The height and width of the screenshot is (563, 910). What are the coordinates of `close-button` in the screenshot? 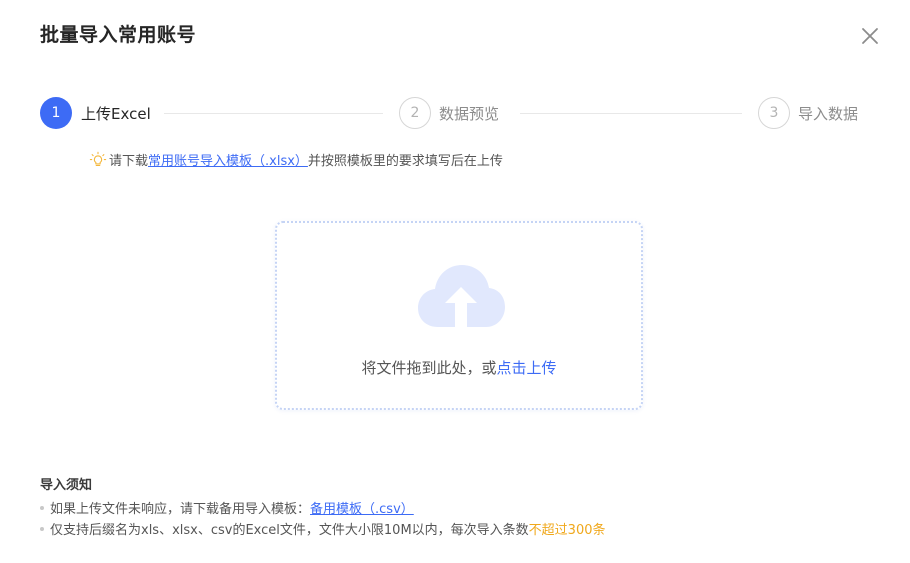 It's located at (870, 36).